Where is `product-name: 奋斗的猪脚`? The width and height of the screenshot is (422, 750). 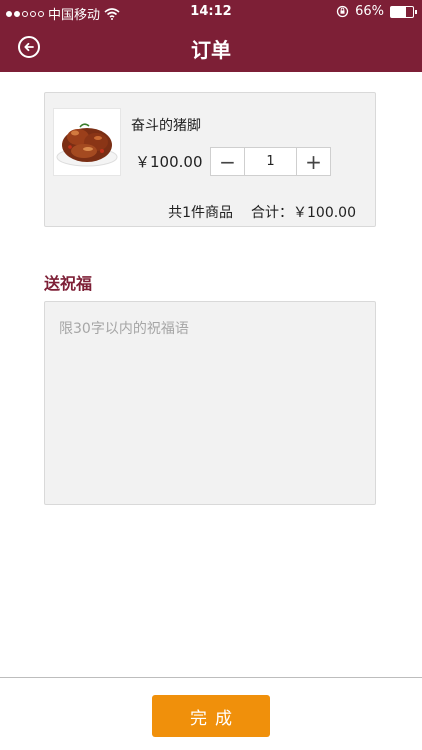 product-name: 奋斗的猪脚 is located at coordinates (166, 126).